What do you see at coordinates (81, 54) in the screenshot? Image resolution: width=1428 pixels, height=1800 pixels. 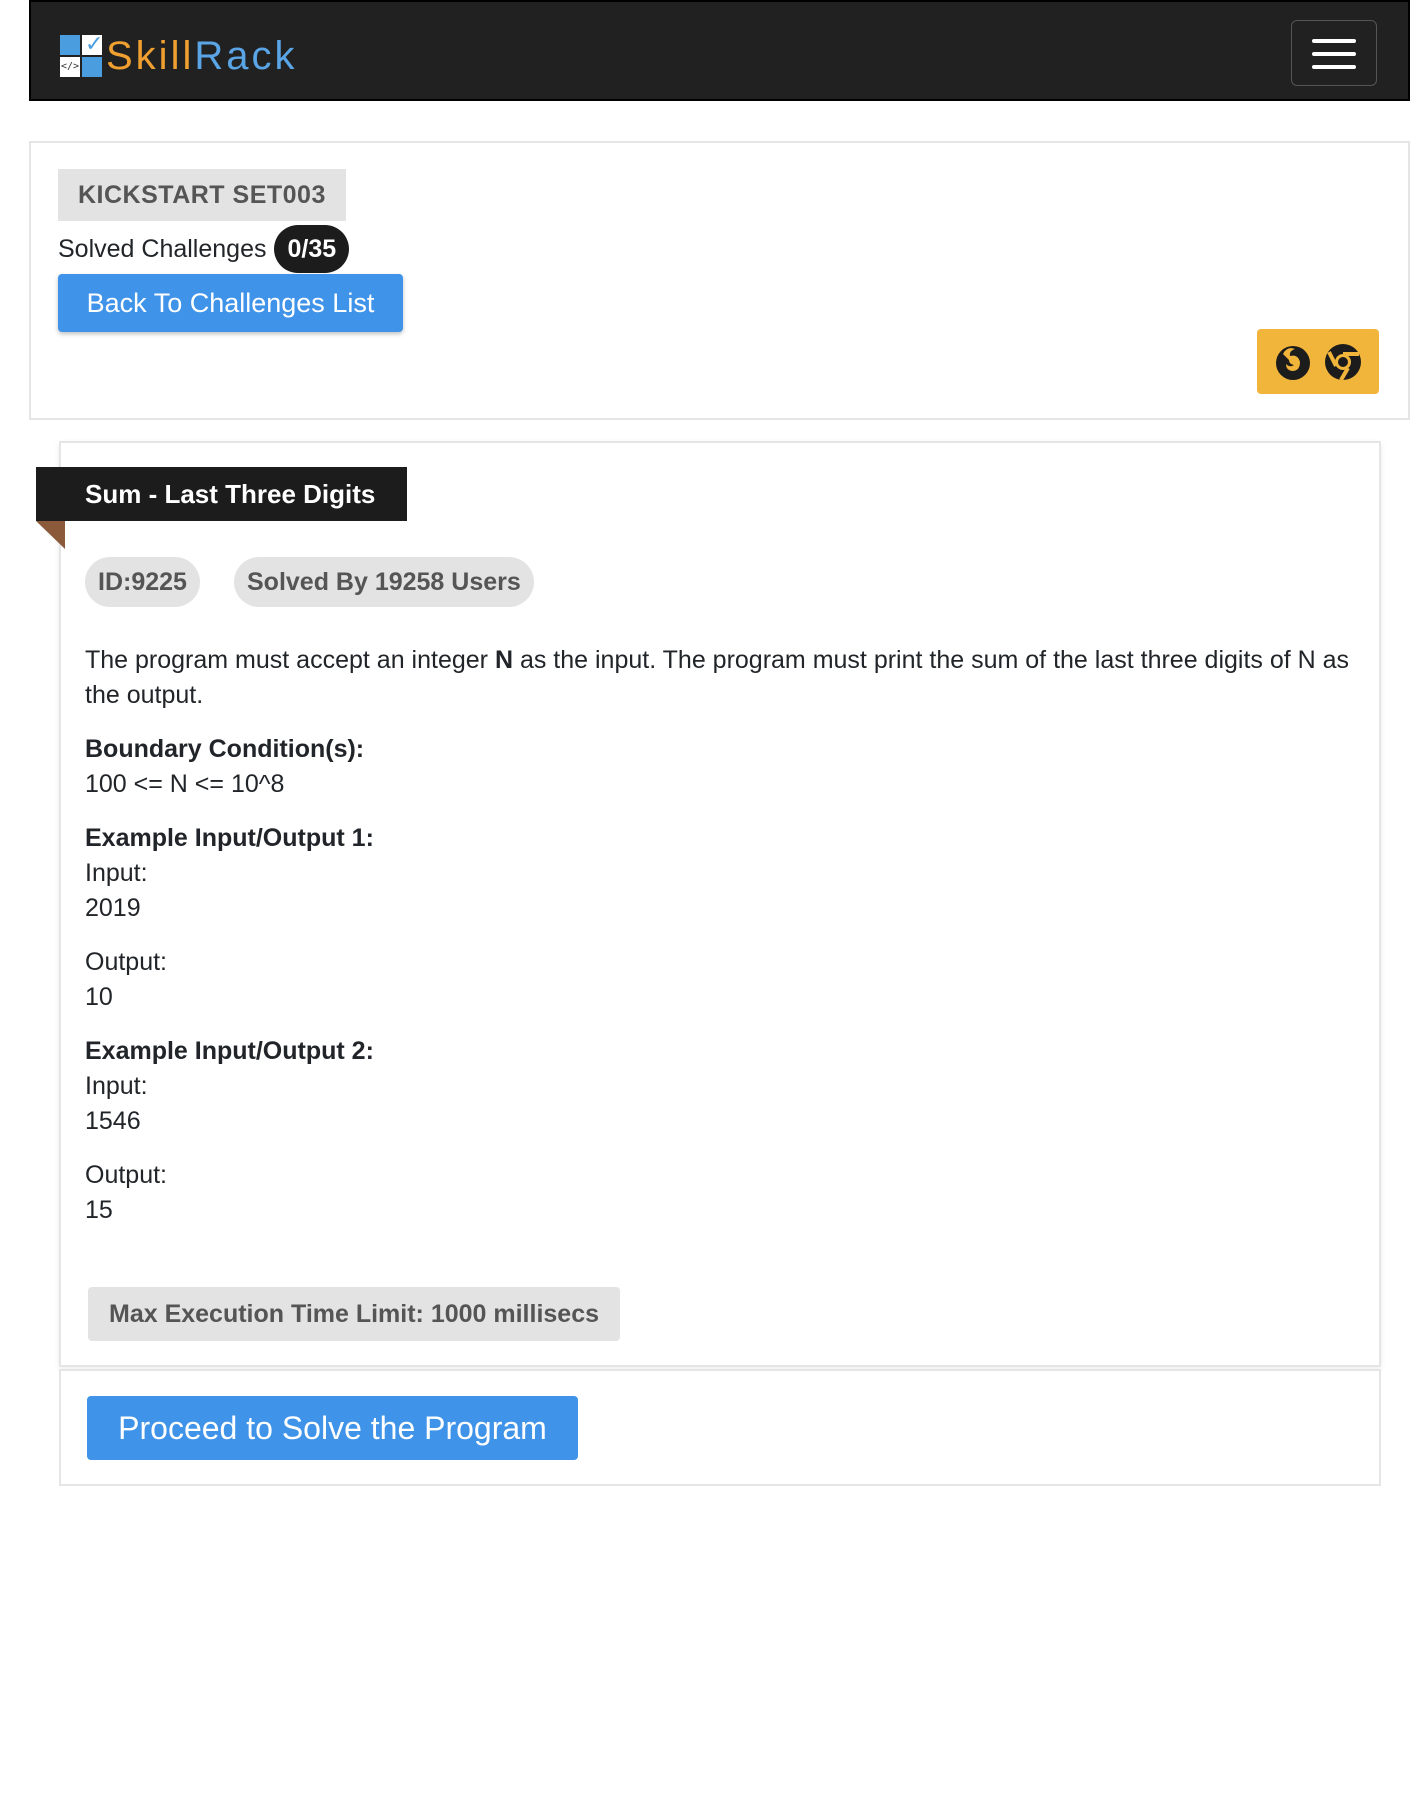 I see `skillrack-logo-icon: </> ✓` at bounding box center [81, 54].